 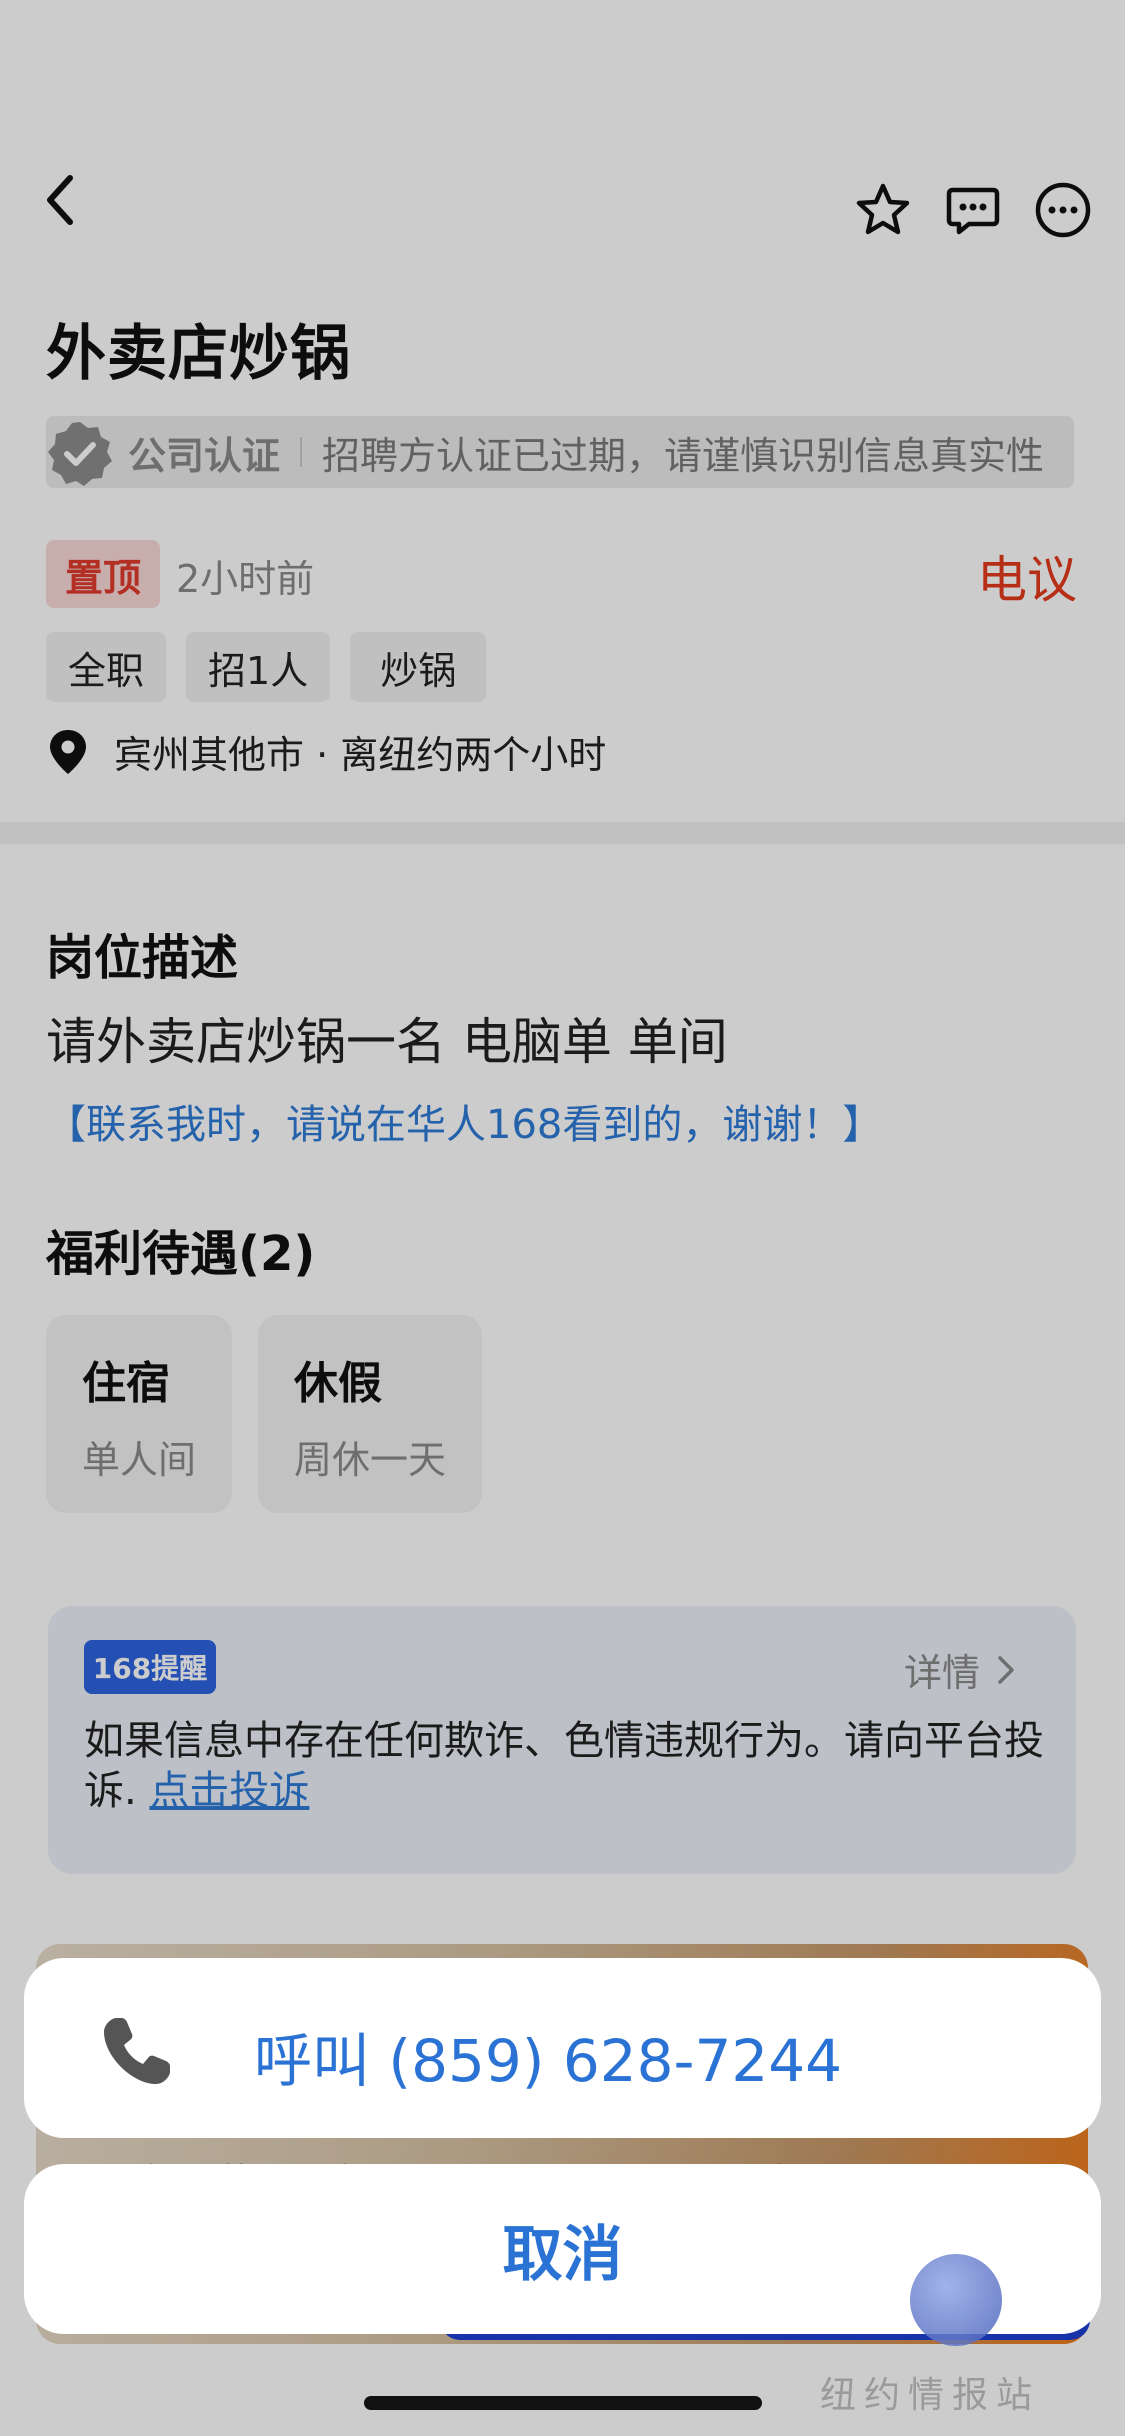 What do you see at coordinates (548, 2061) in the screenshot?
I see `call-number-label: 呼叫 (859) 628-7244` at bounding box center [548, 2061].